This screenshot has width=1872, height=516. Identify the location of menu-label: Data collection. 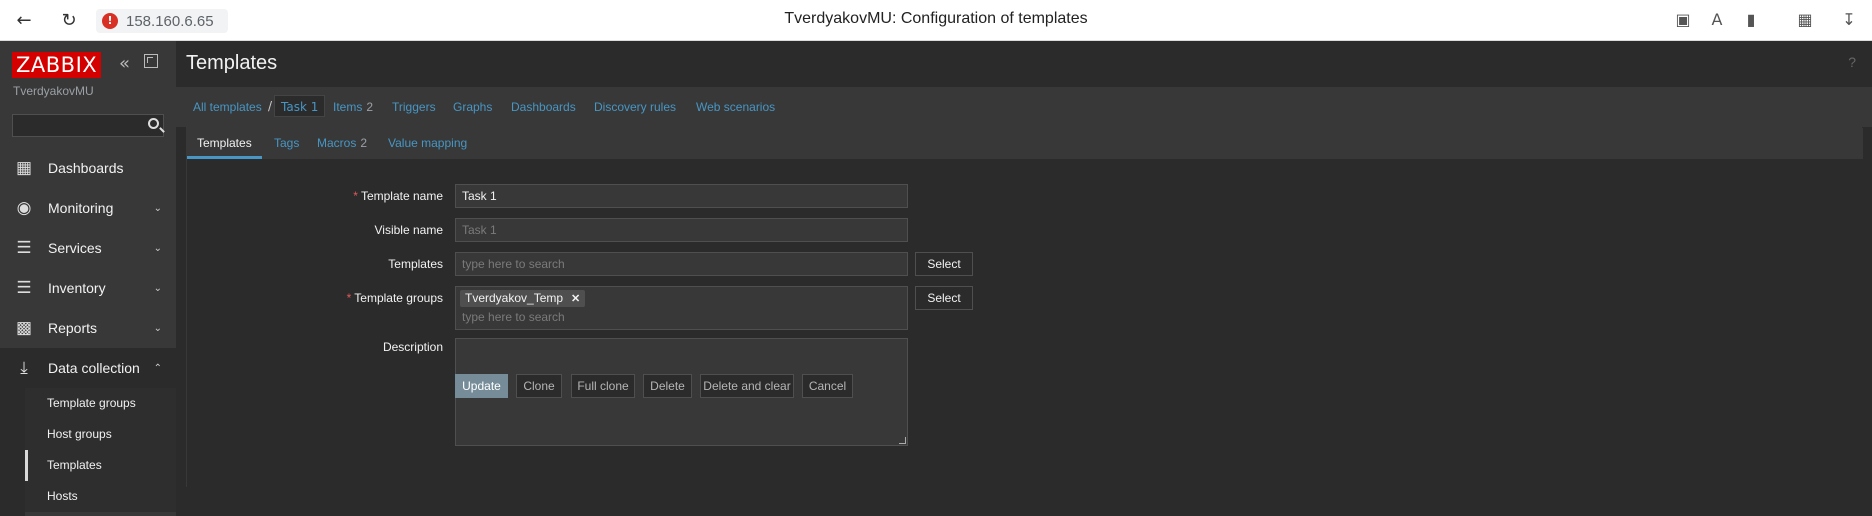
(94, 368).